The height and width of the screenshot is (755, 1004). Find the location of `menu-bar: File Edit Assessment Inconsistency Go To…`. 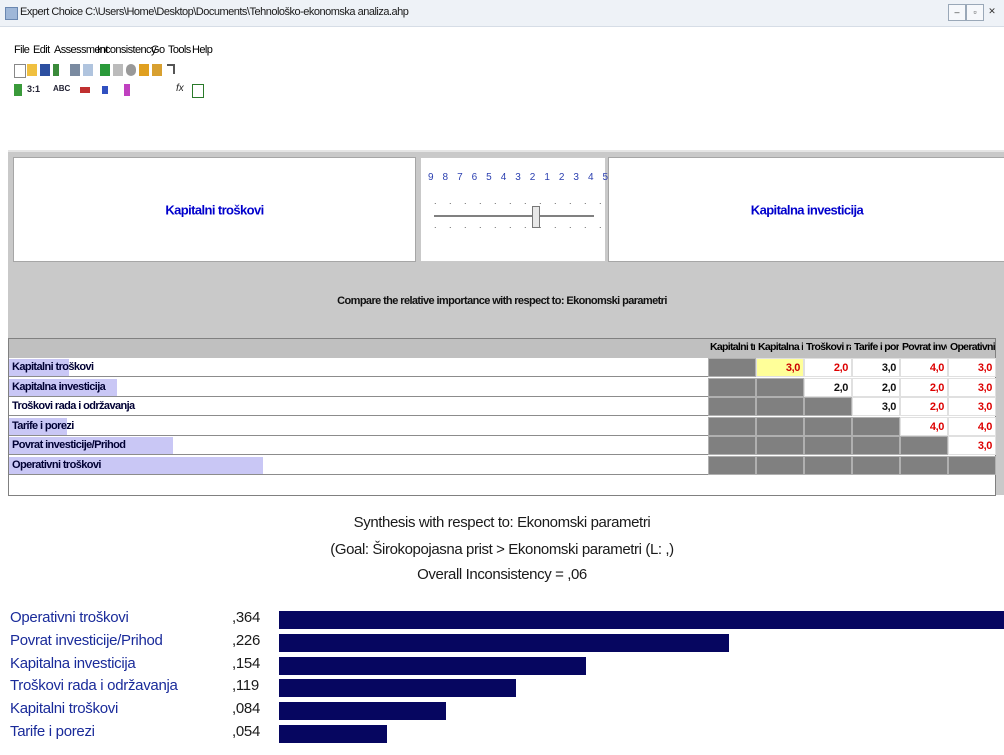

menu-bar: File Edit Assessment Inconsistency Go To… is located at coordinates (502, 50).